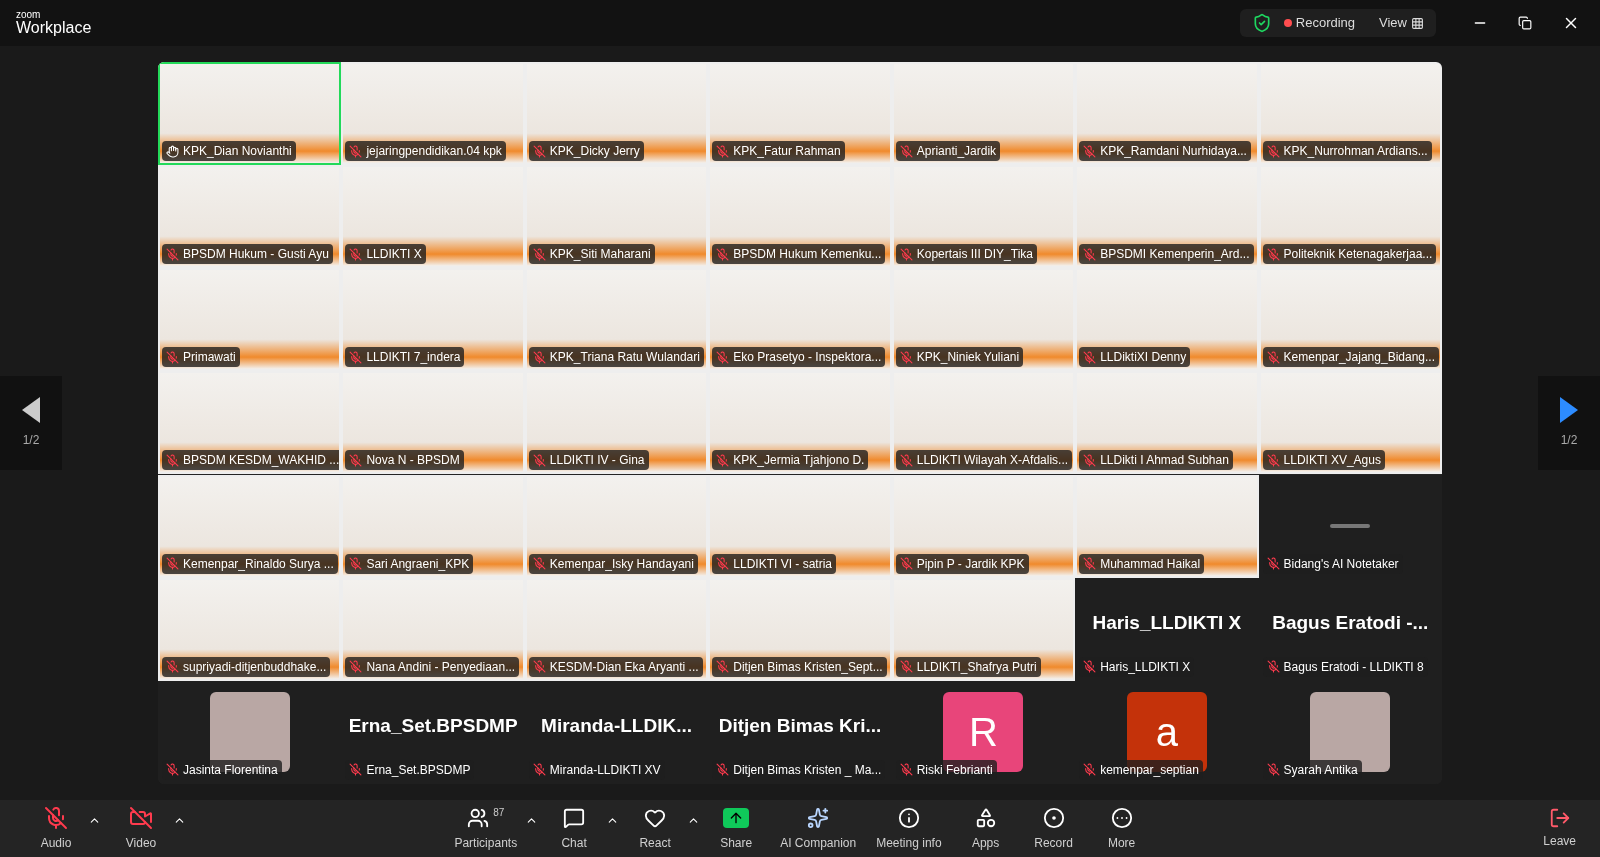 The width and height of the screenshot is (1600, 857). Describe the element at coordinates (247, 254) in the screenshot. I see `name-label: BPSDM Hukum - Gusti Ayu` at that location.